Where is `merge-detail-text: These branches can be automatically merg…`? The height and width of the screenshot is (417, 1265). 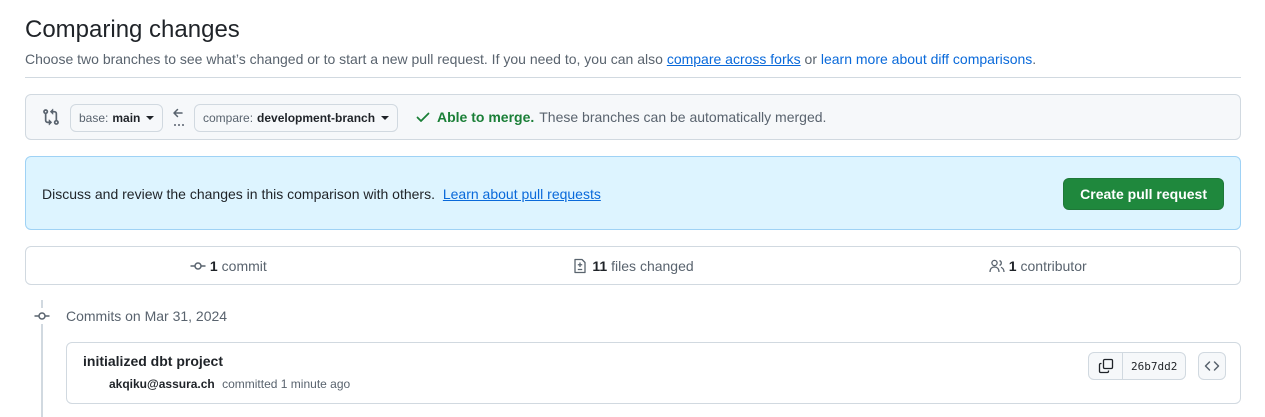 merge-detail-text: These branches can be automatically merg… is located at coordinates (683, 117).